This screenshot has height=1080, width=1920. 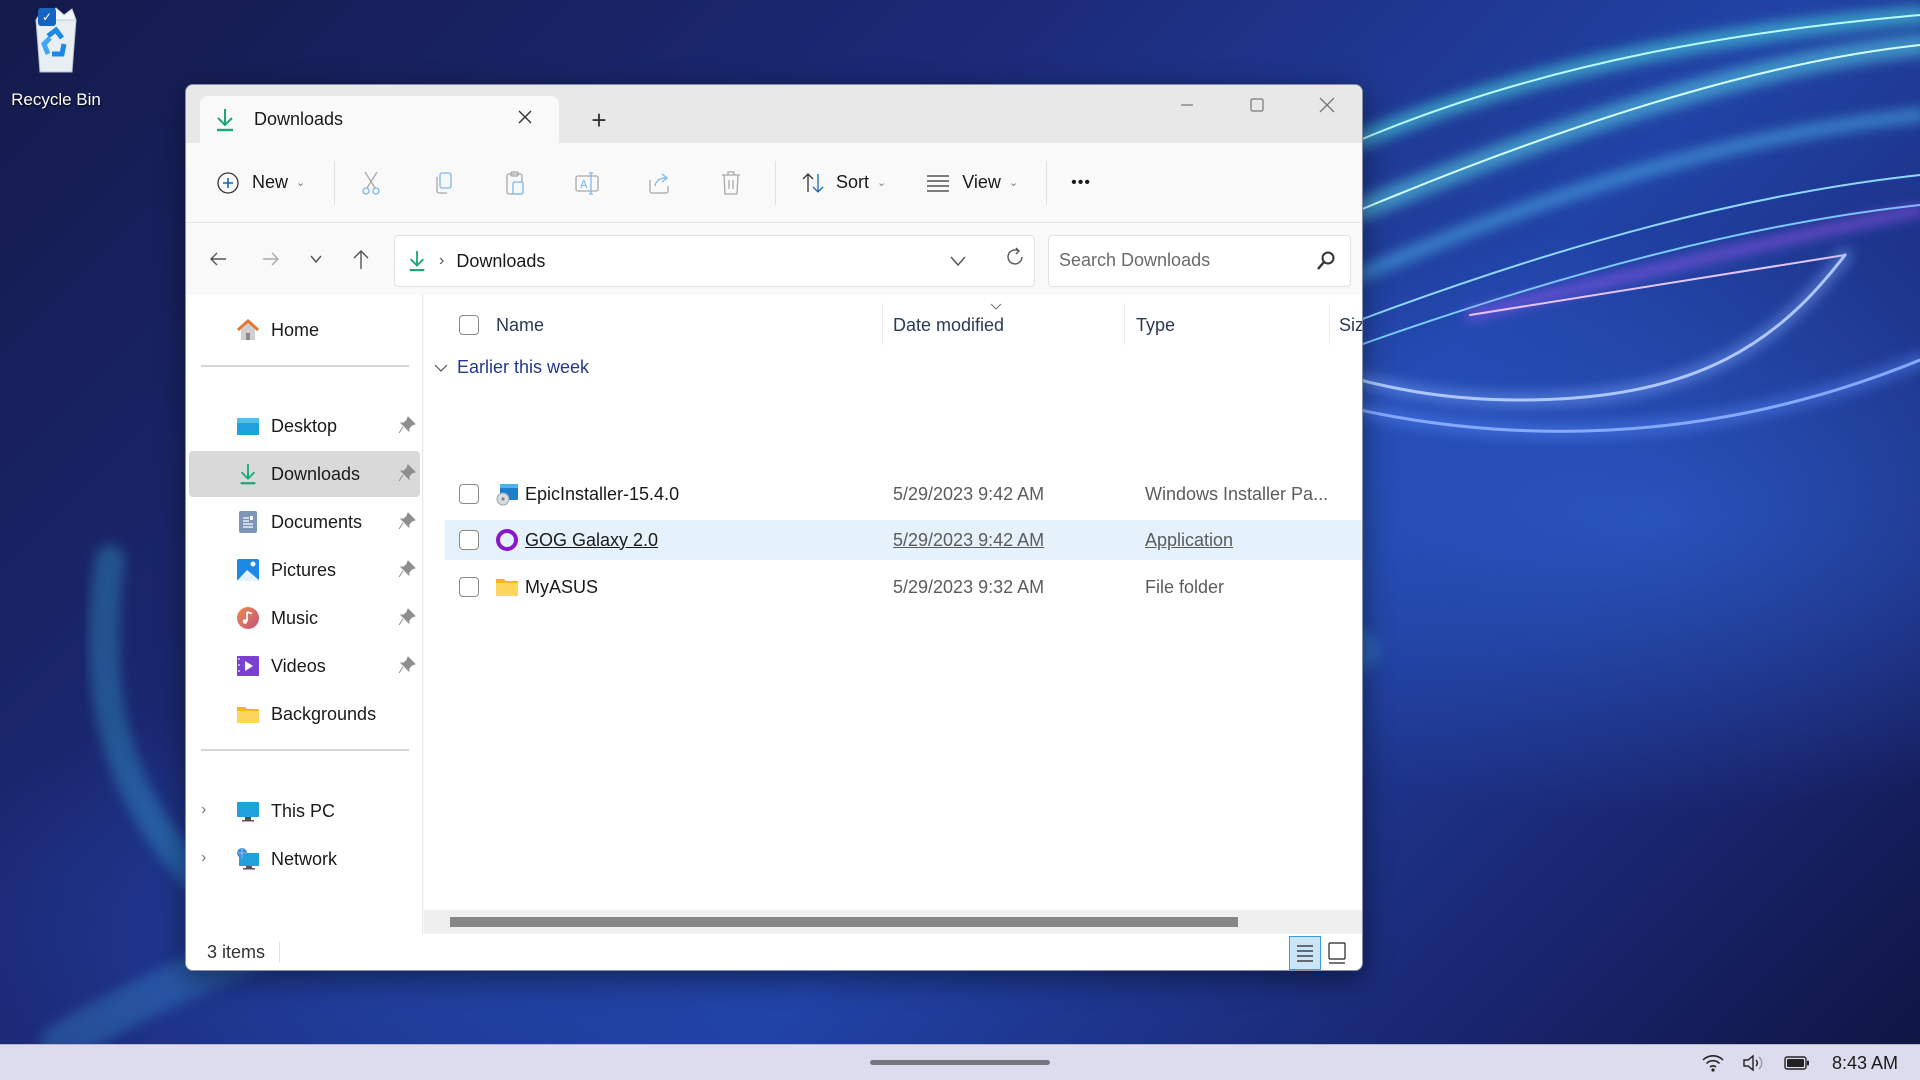 What do you see at coordinates (714, 261) in the screenshot?
I see `address-bar: › Downloads` at bounding box center [714, 261].